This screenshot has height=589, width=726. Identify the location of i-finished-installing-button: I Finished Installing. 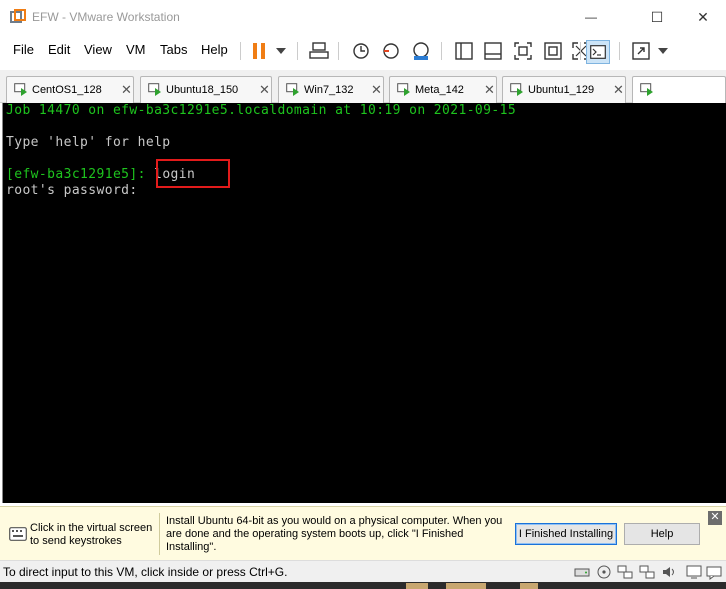
(566, 534).